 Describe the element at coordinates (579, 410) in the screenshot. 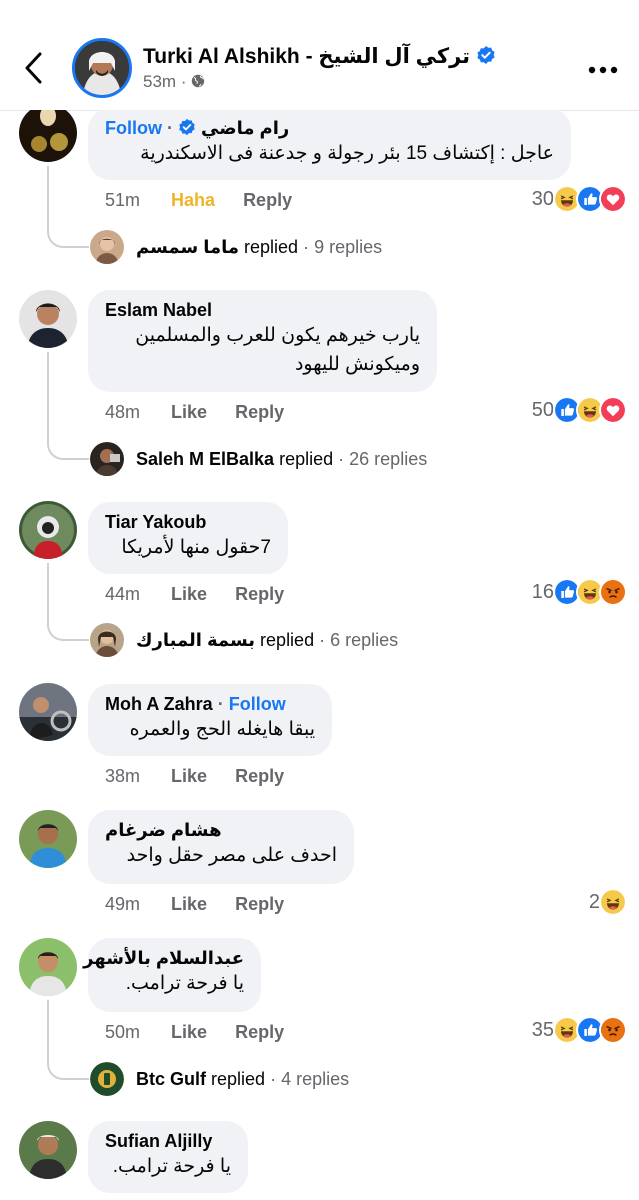

I see `reaction-summary: 50` at that location.